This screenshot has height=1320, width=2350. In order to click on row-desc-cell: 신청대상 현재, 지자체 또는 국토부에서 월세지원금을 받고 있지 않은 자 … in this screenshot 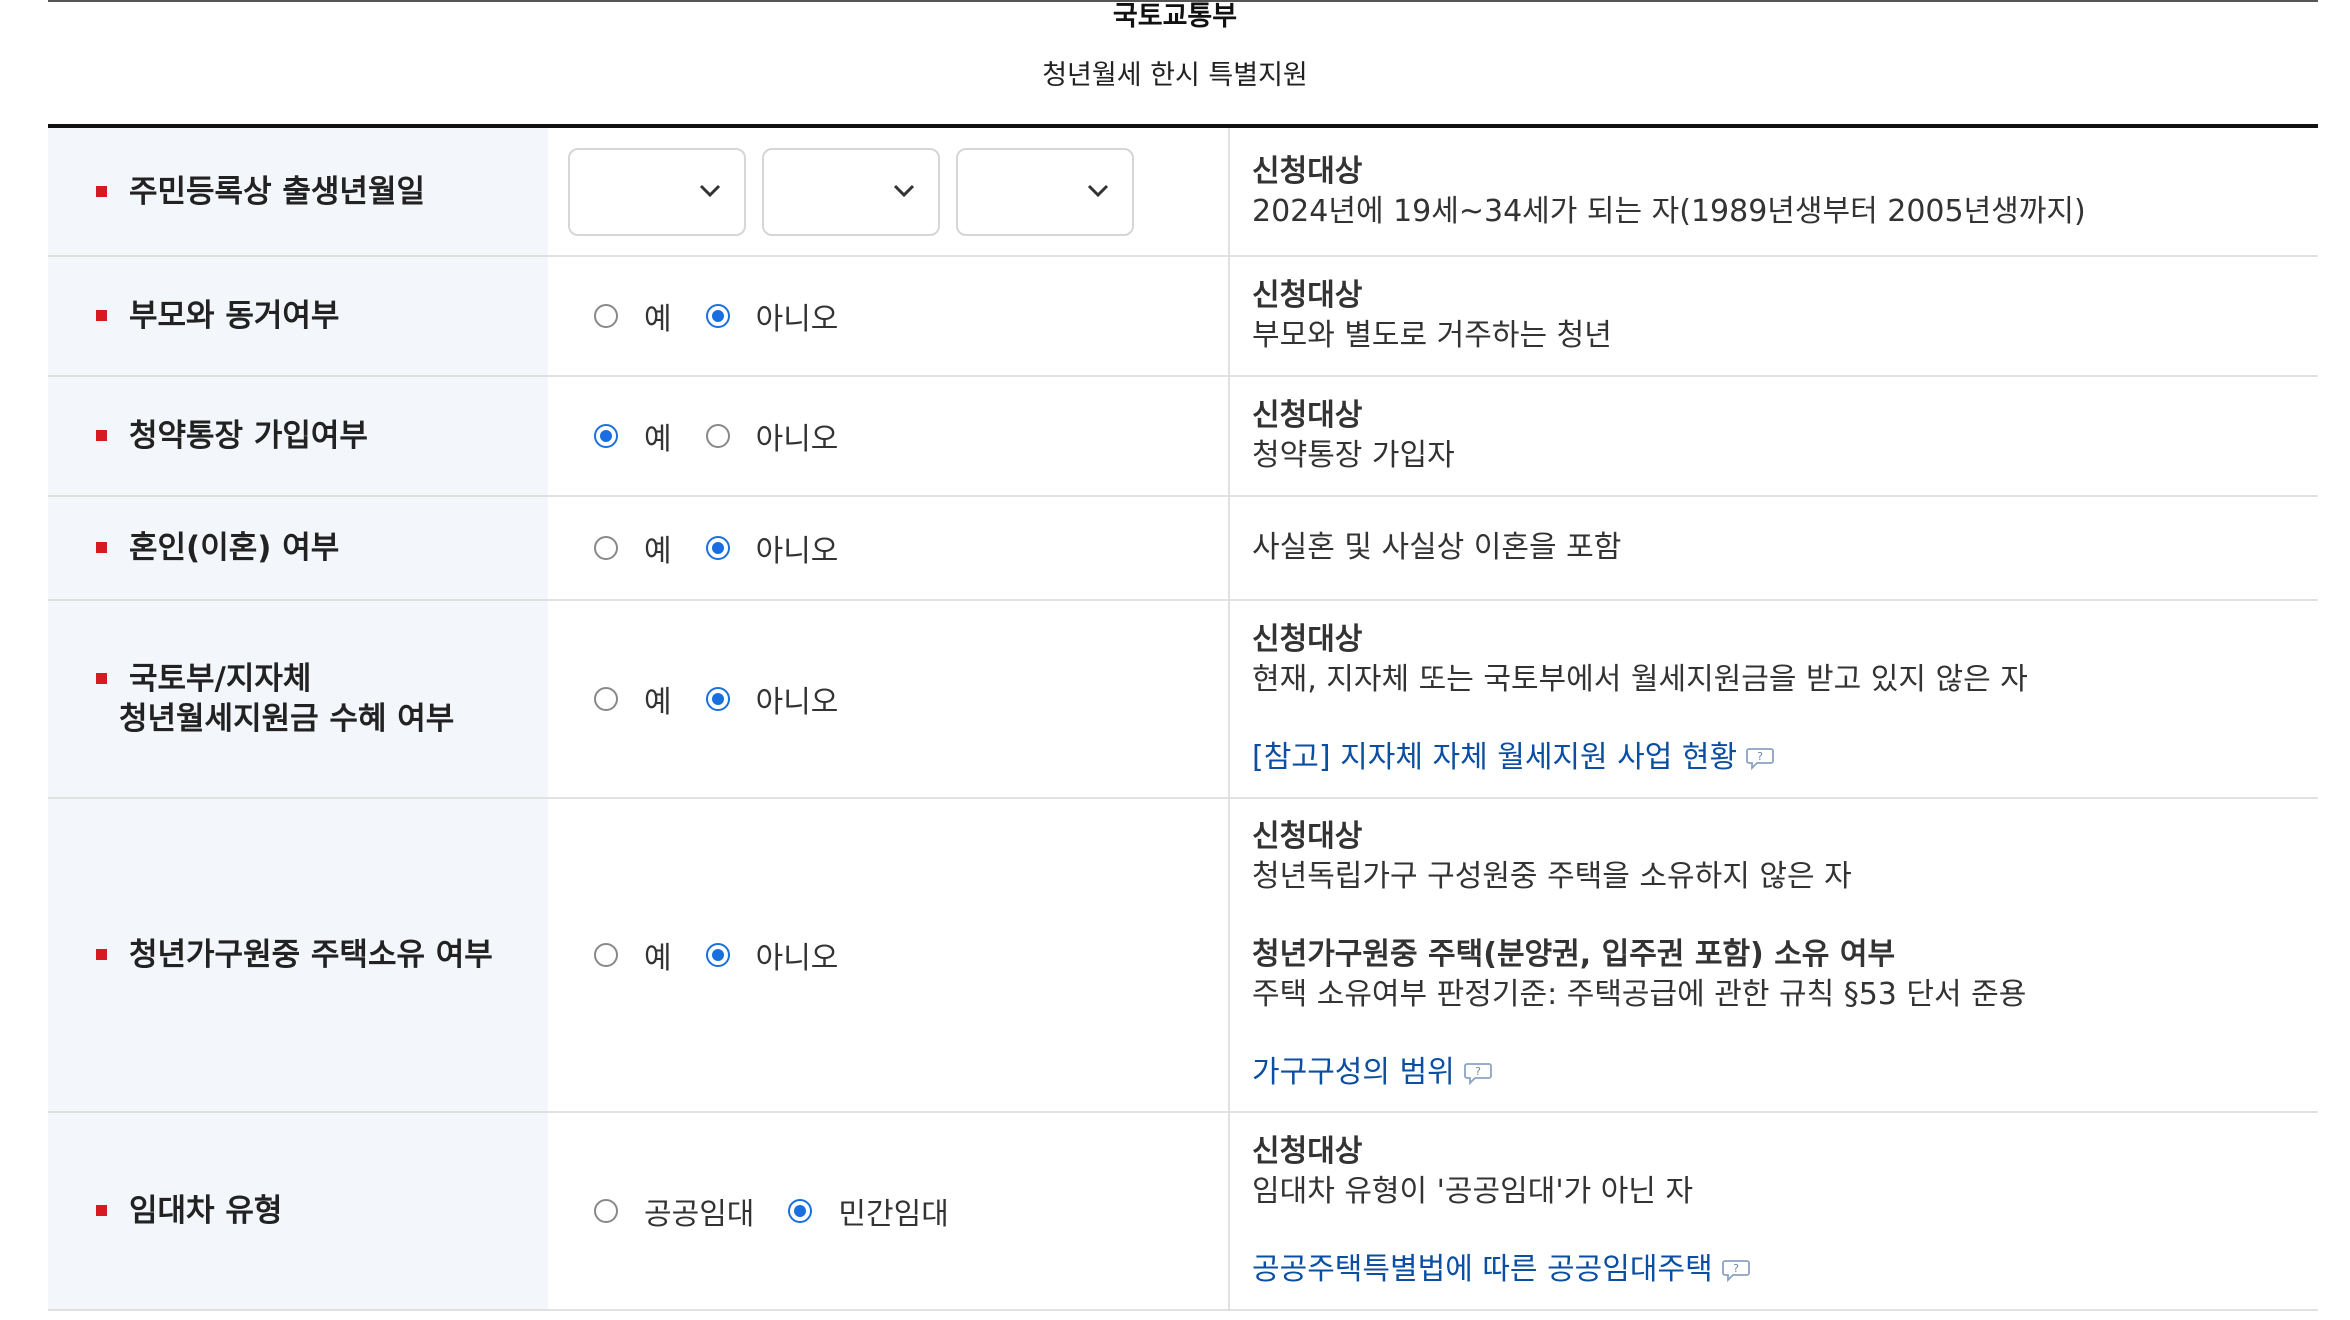, I will do `click(1773, 699)`.